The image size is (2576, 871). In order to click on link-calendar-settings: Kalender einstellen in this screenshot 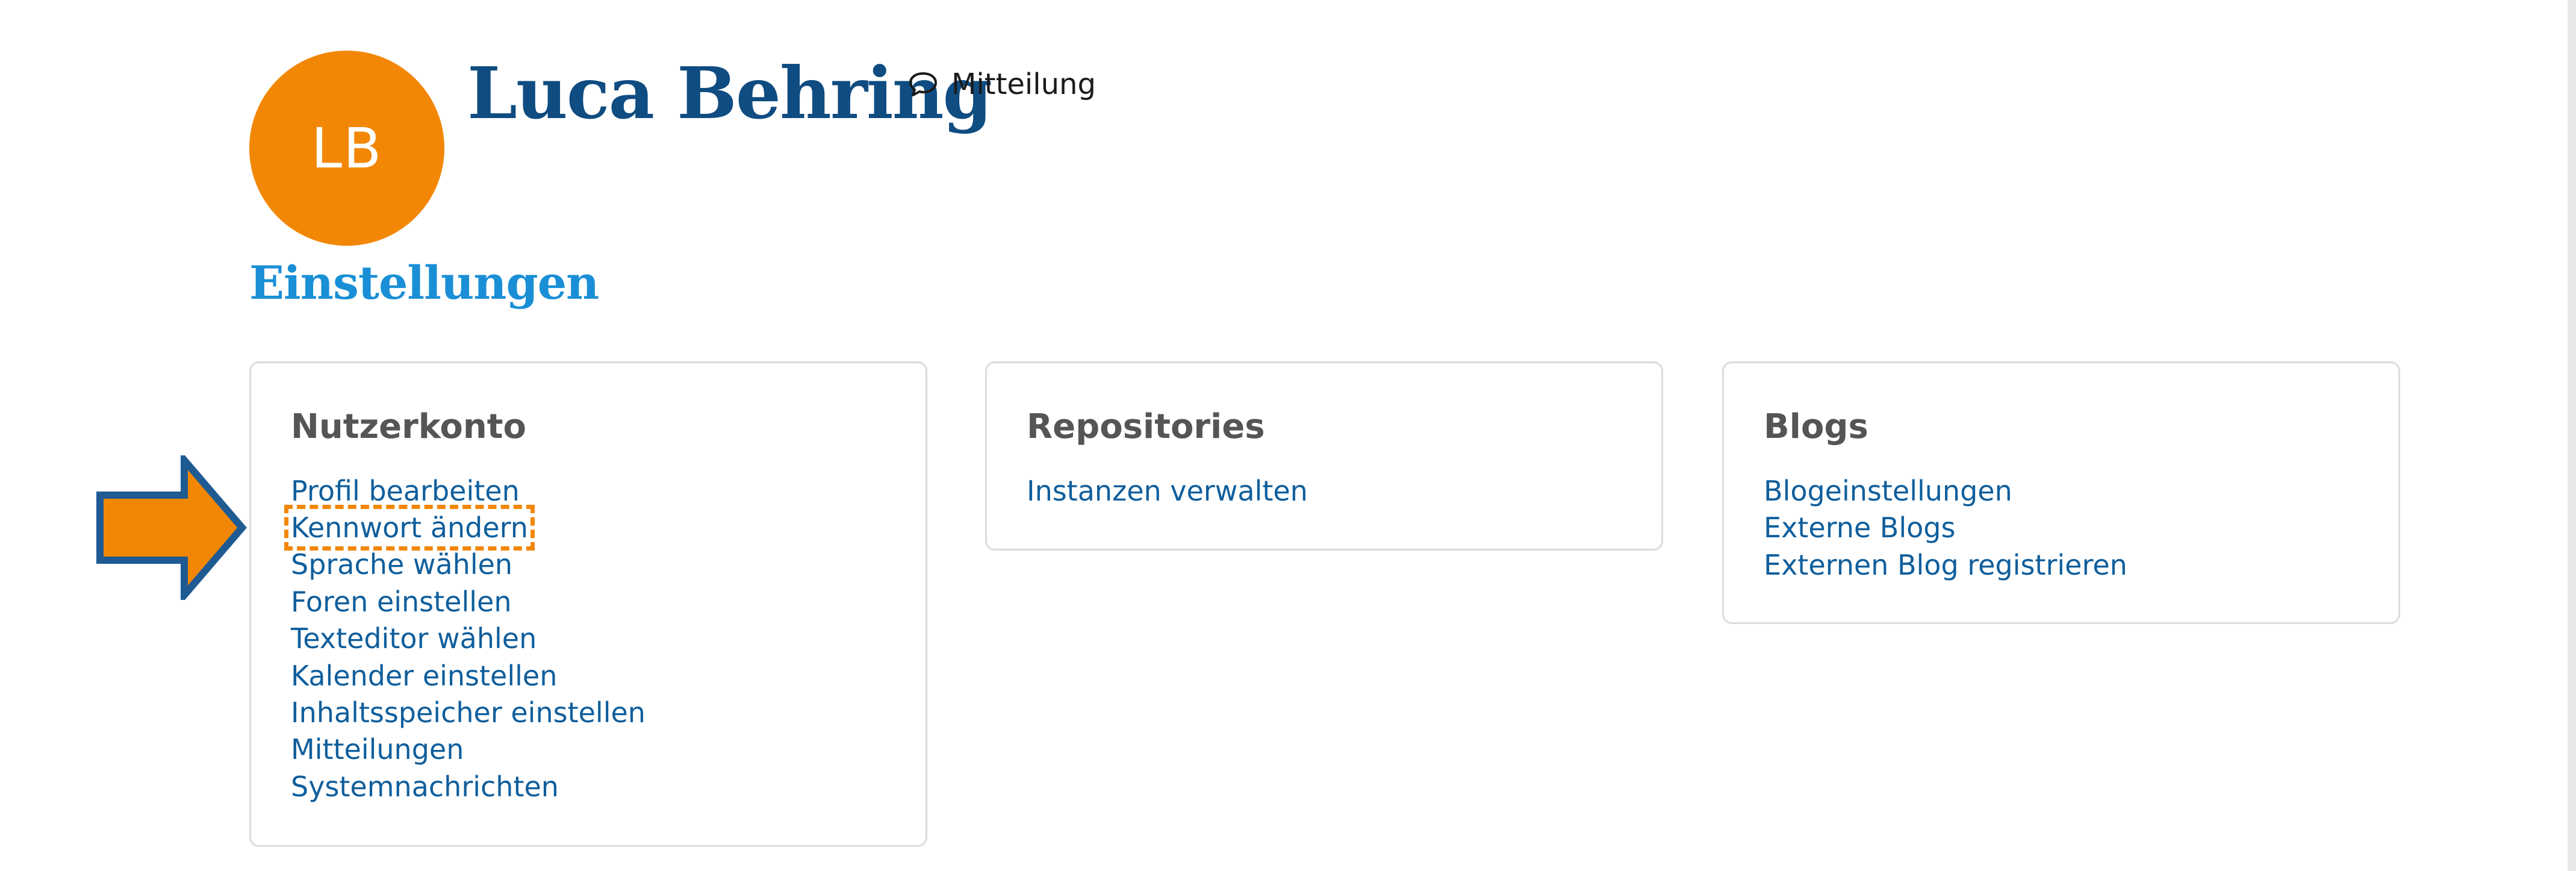, I will do `click(469, 676)`.